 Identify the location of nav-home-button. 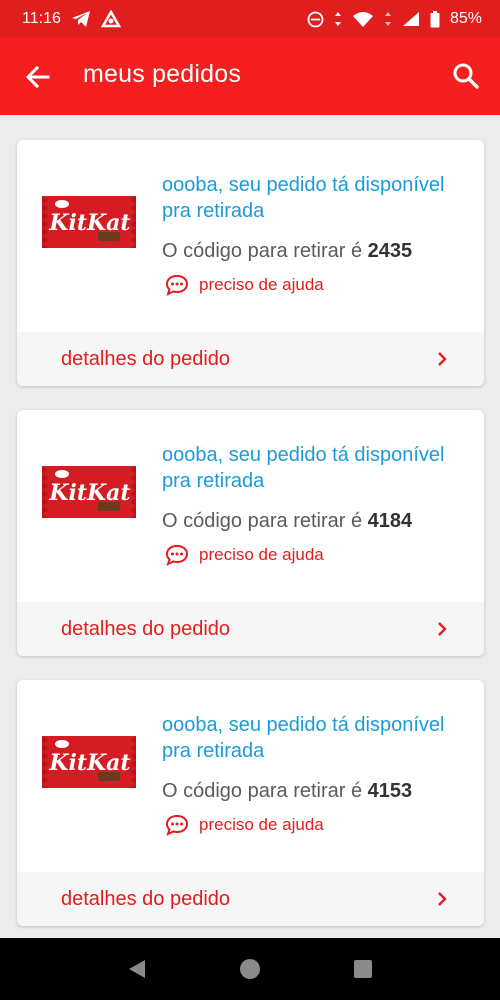
(250, 969).